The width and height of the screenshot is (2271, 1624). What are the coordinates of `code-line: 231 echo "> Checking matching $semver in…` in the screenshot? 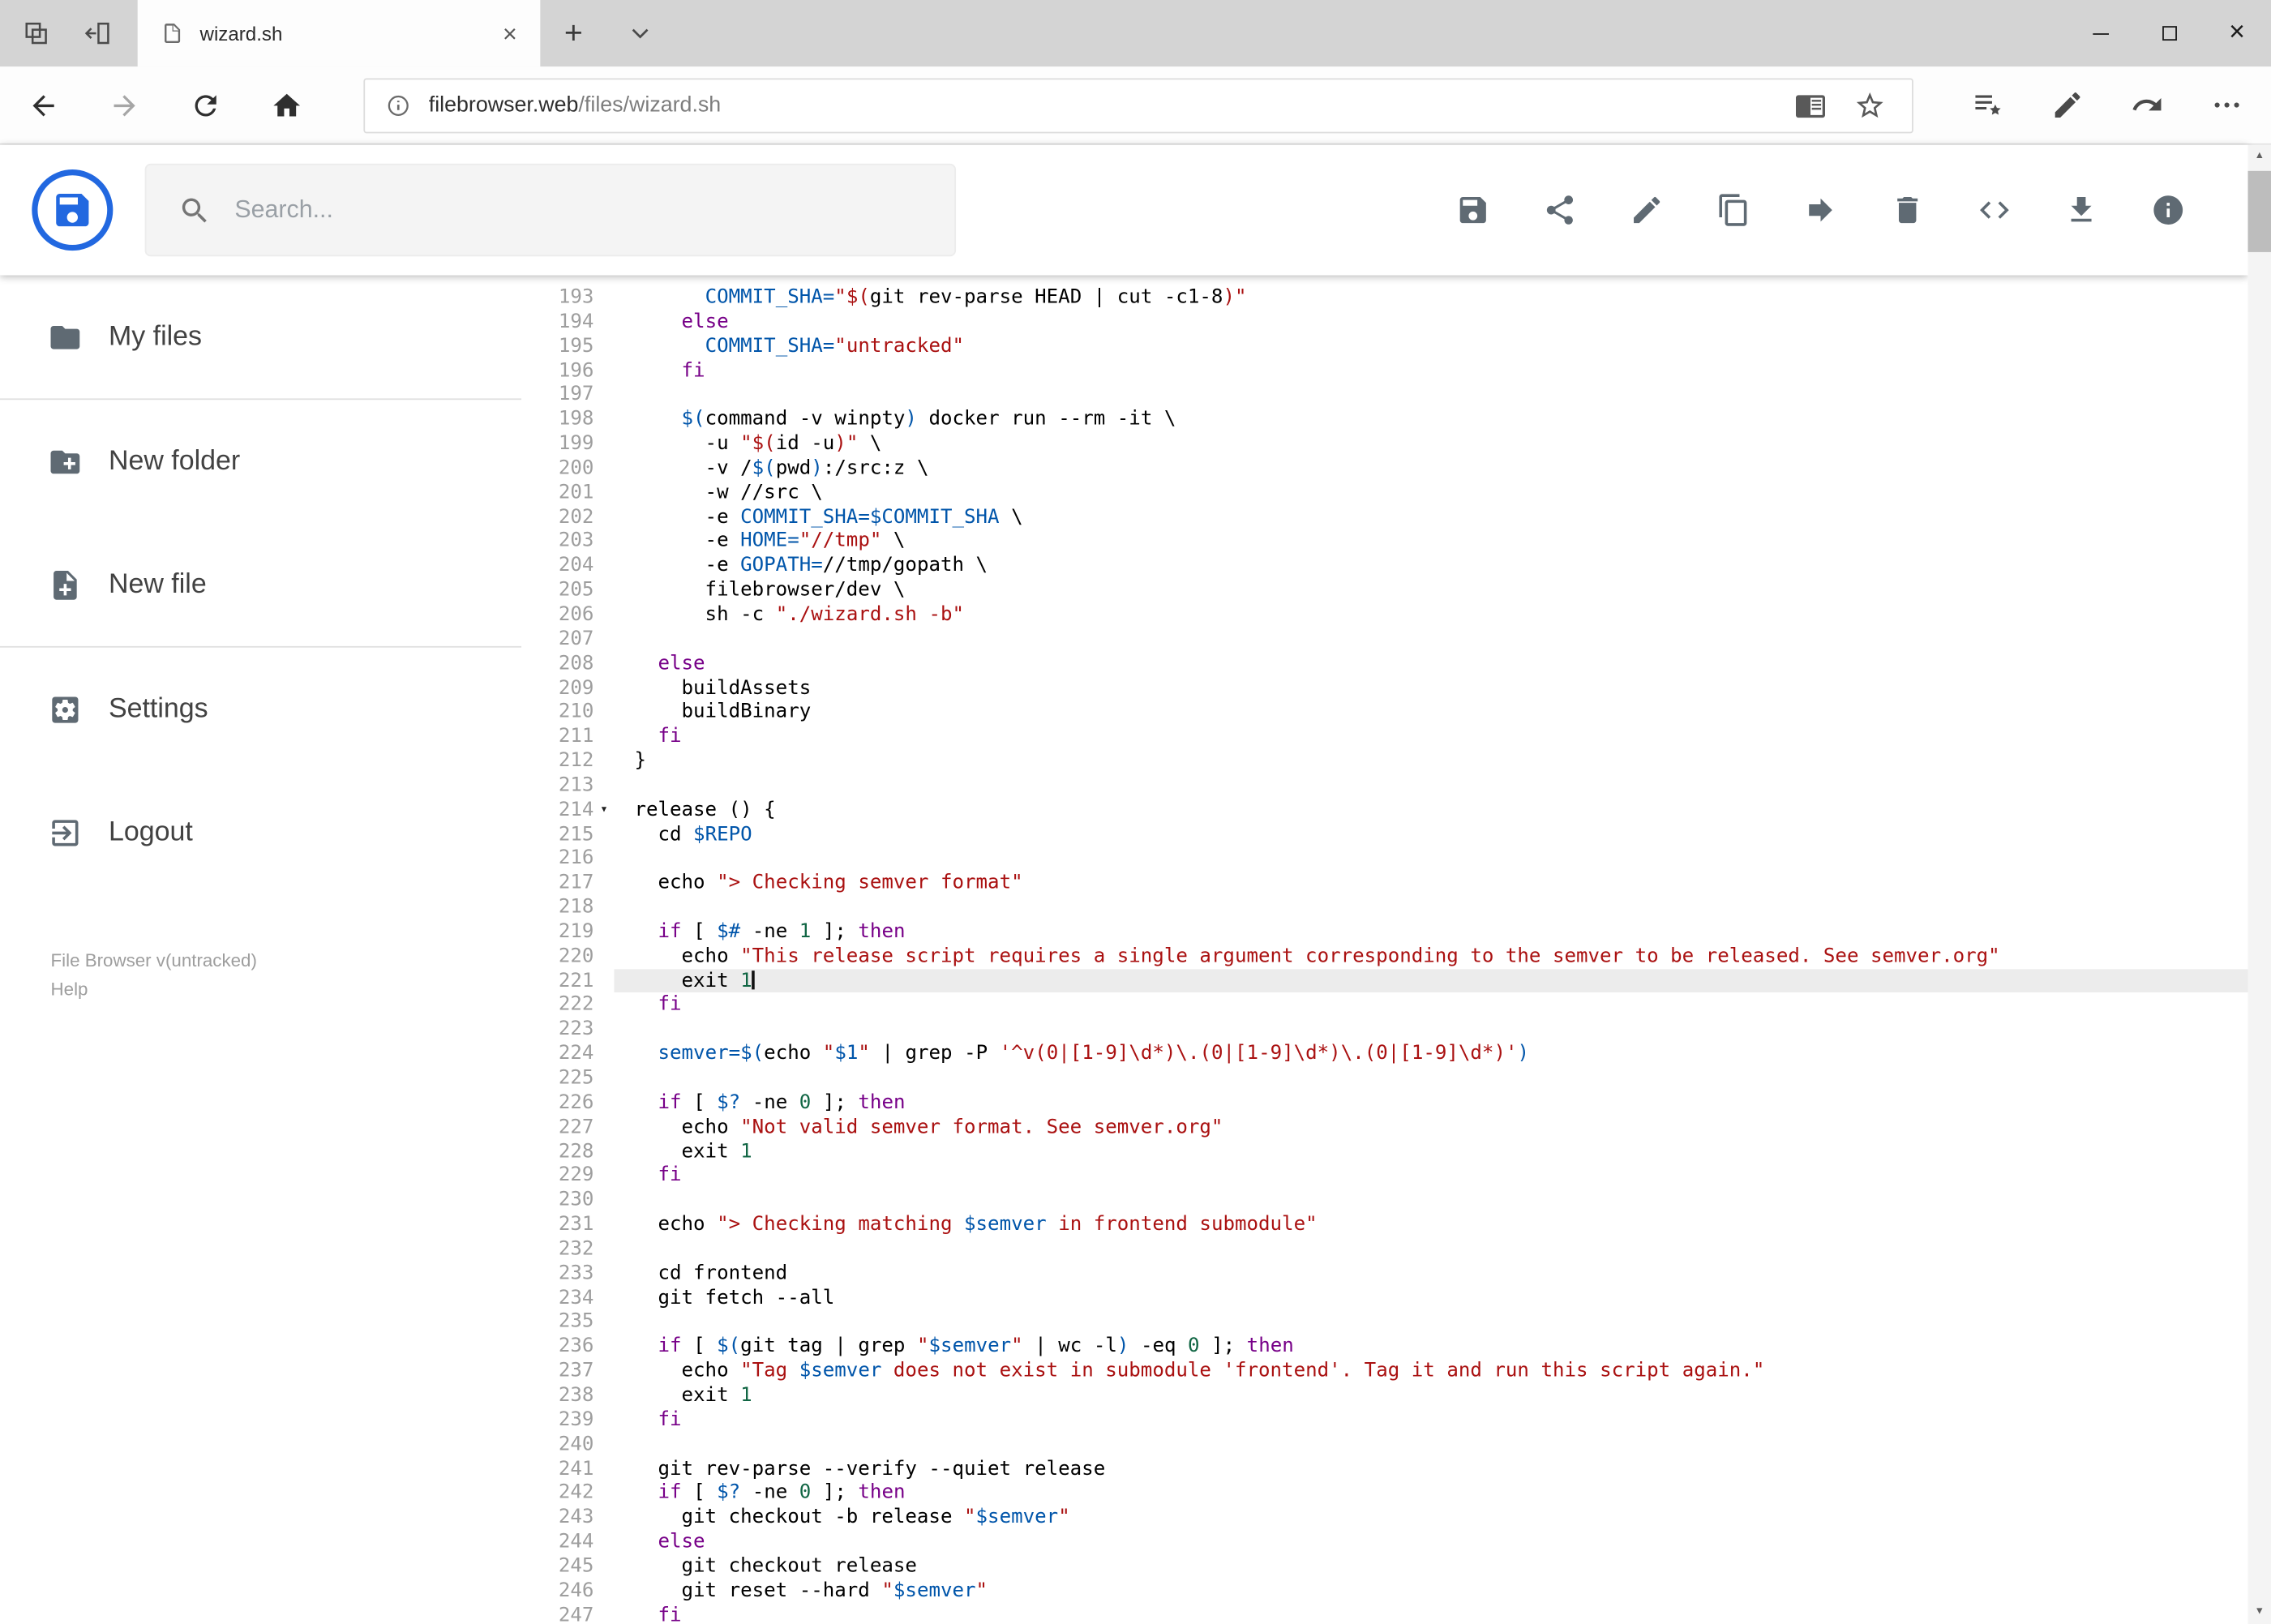 It's located at (1384, 1225).